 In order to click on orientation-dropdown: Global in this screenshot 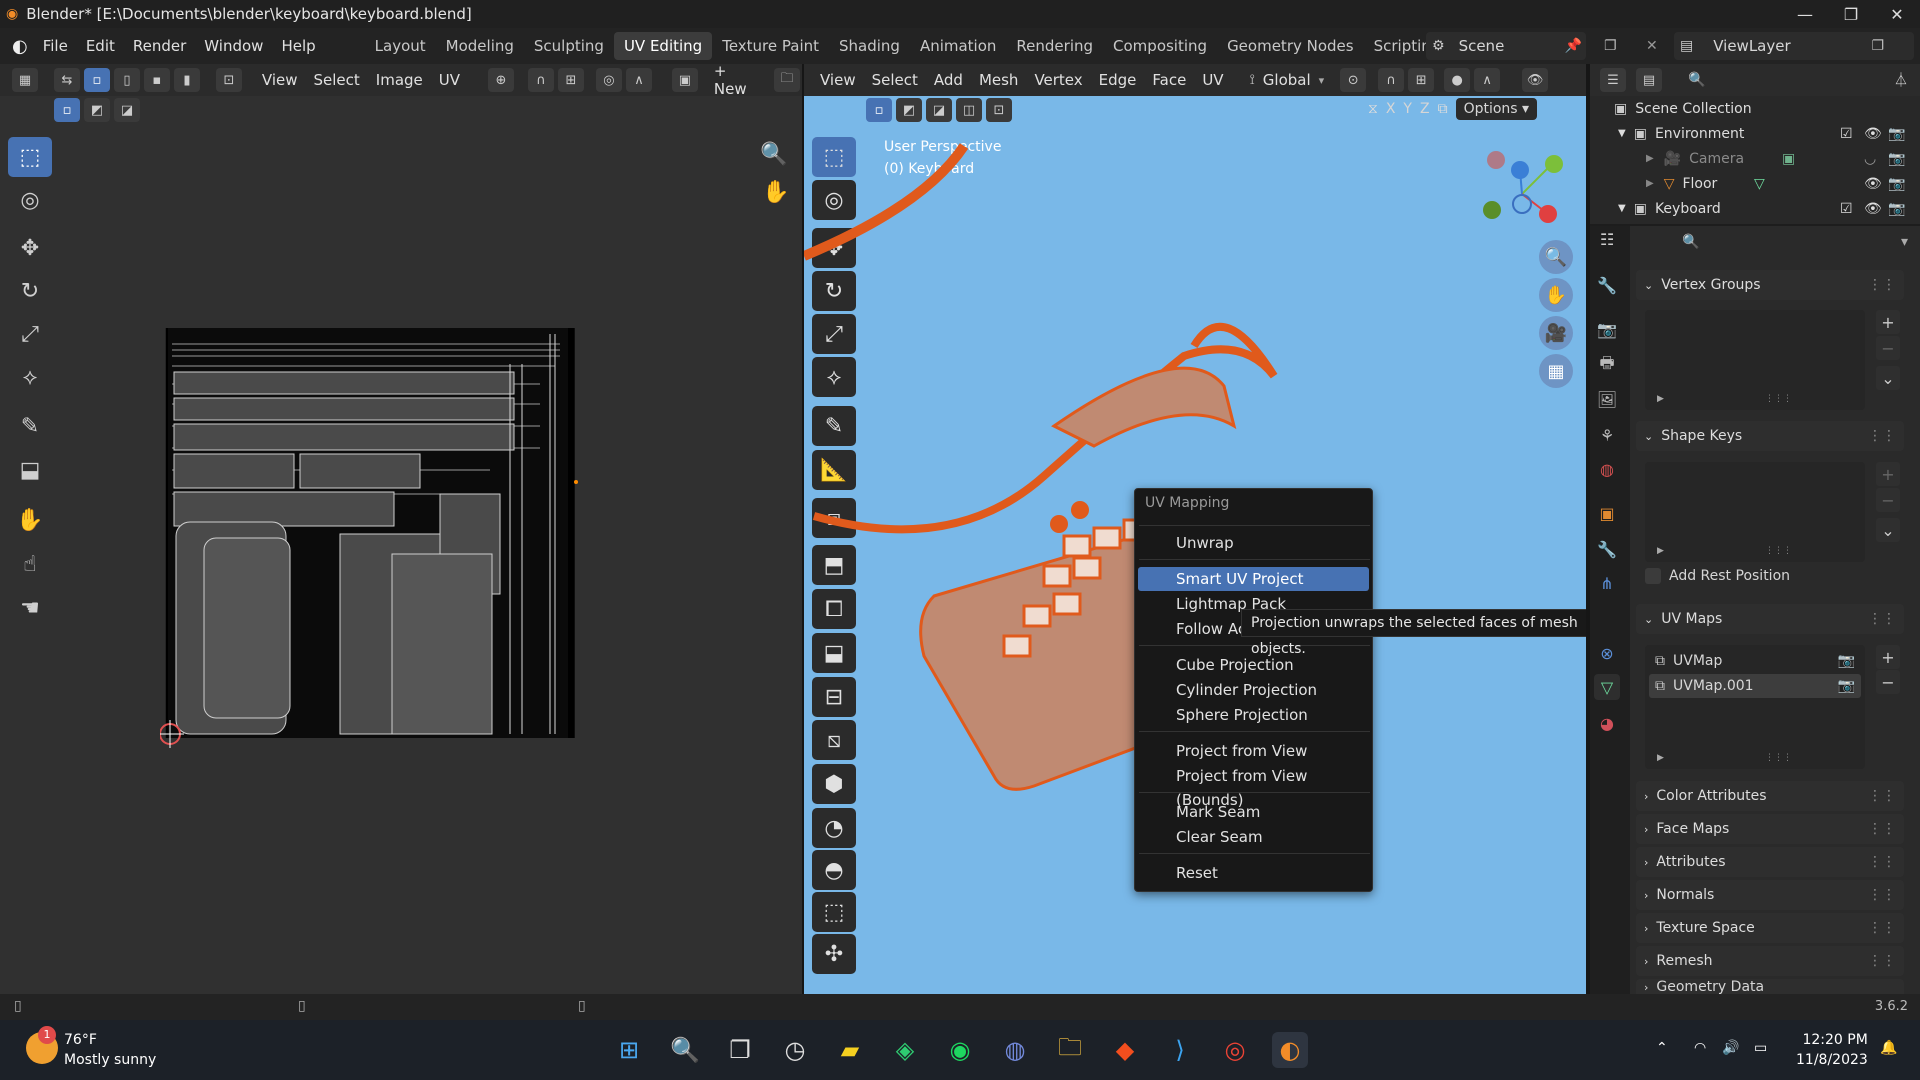, I will do `click(1287, 80)`.